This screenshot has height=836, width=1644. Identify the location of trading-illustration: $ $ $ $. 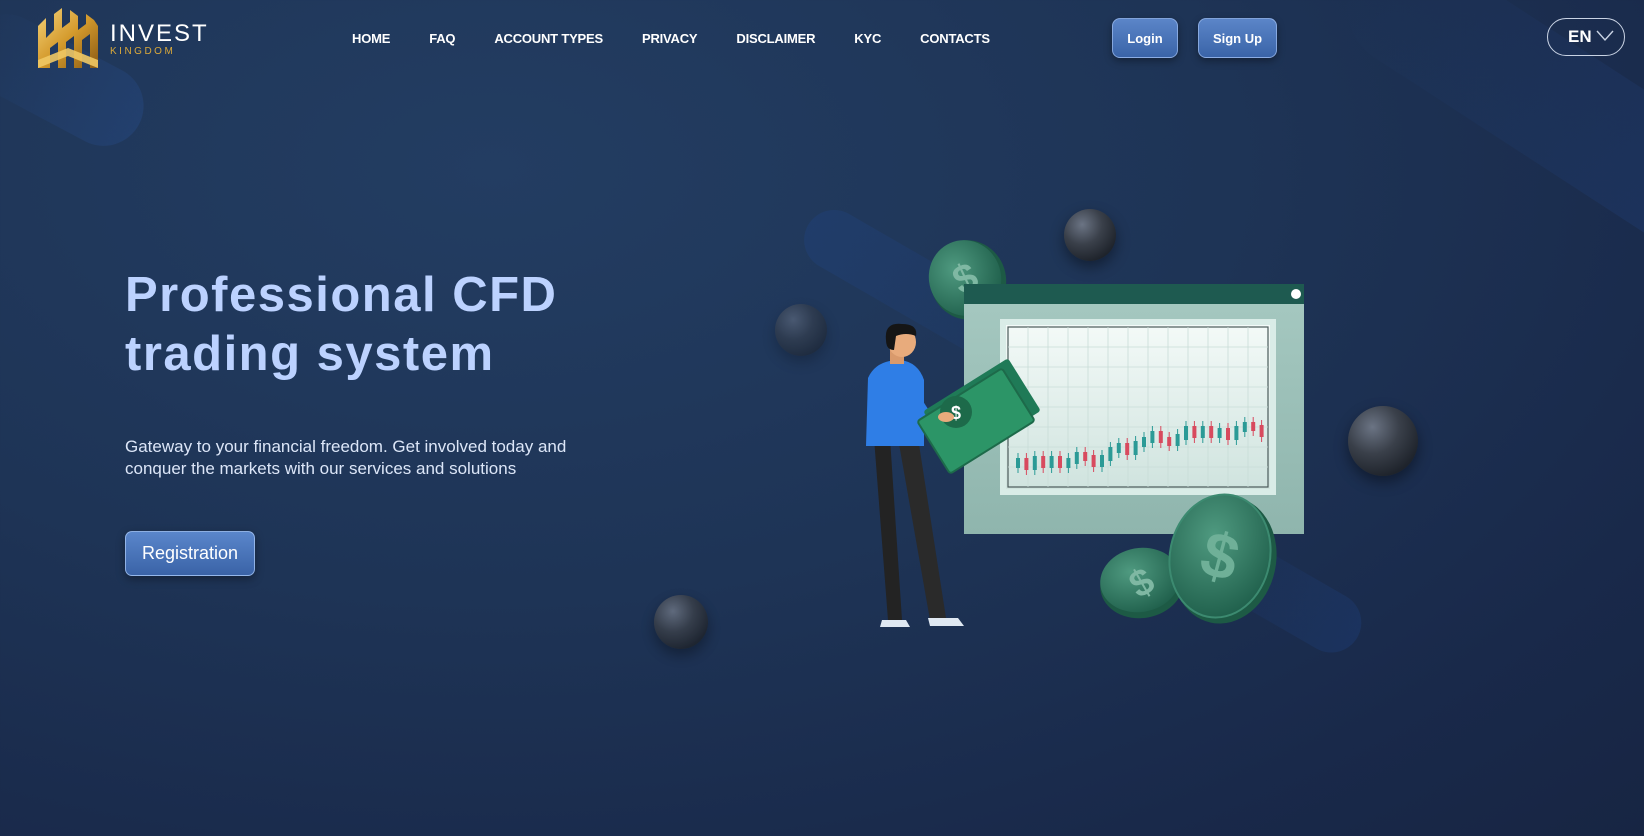
(1085, 433).